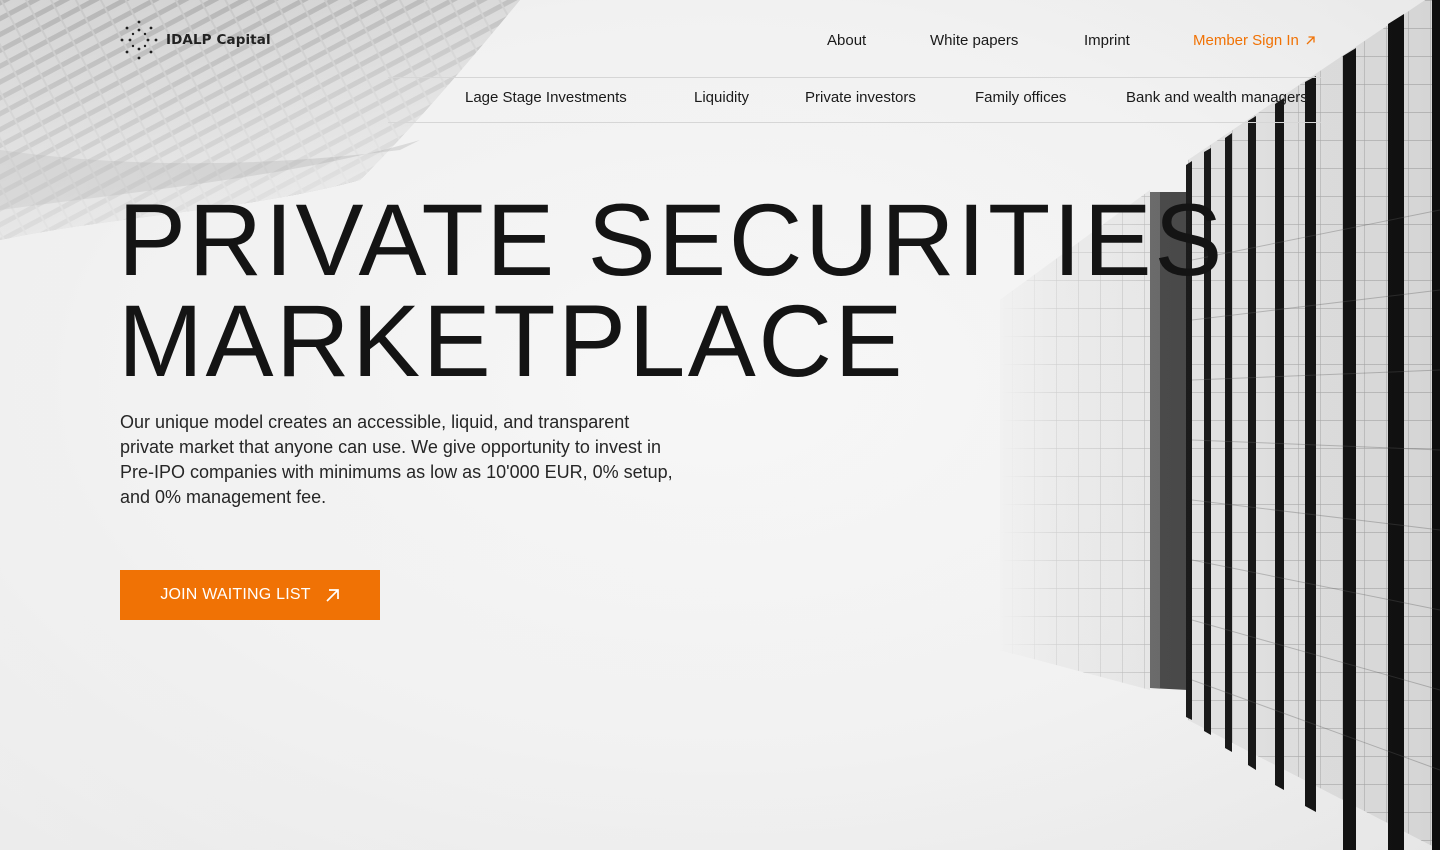  Describe the element at coordinates (846, 40) in the screenshot. I see `nav-link-about: About` at that location.